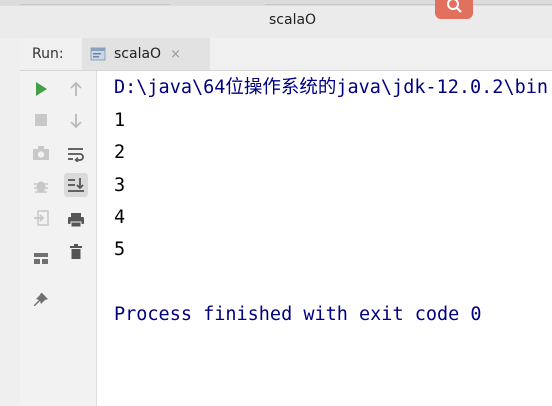 The height and width of the screenshot is (406, 552). I want to click on console-output-line: 2, so click(120, 152).